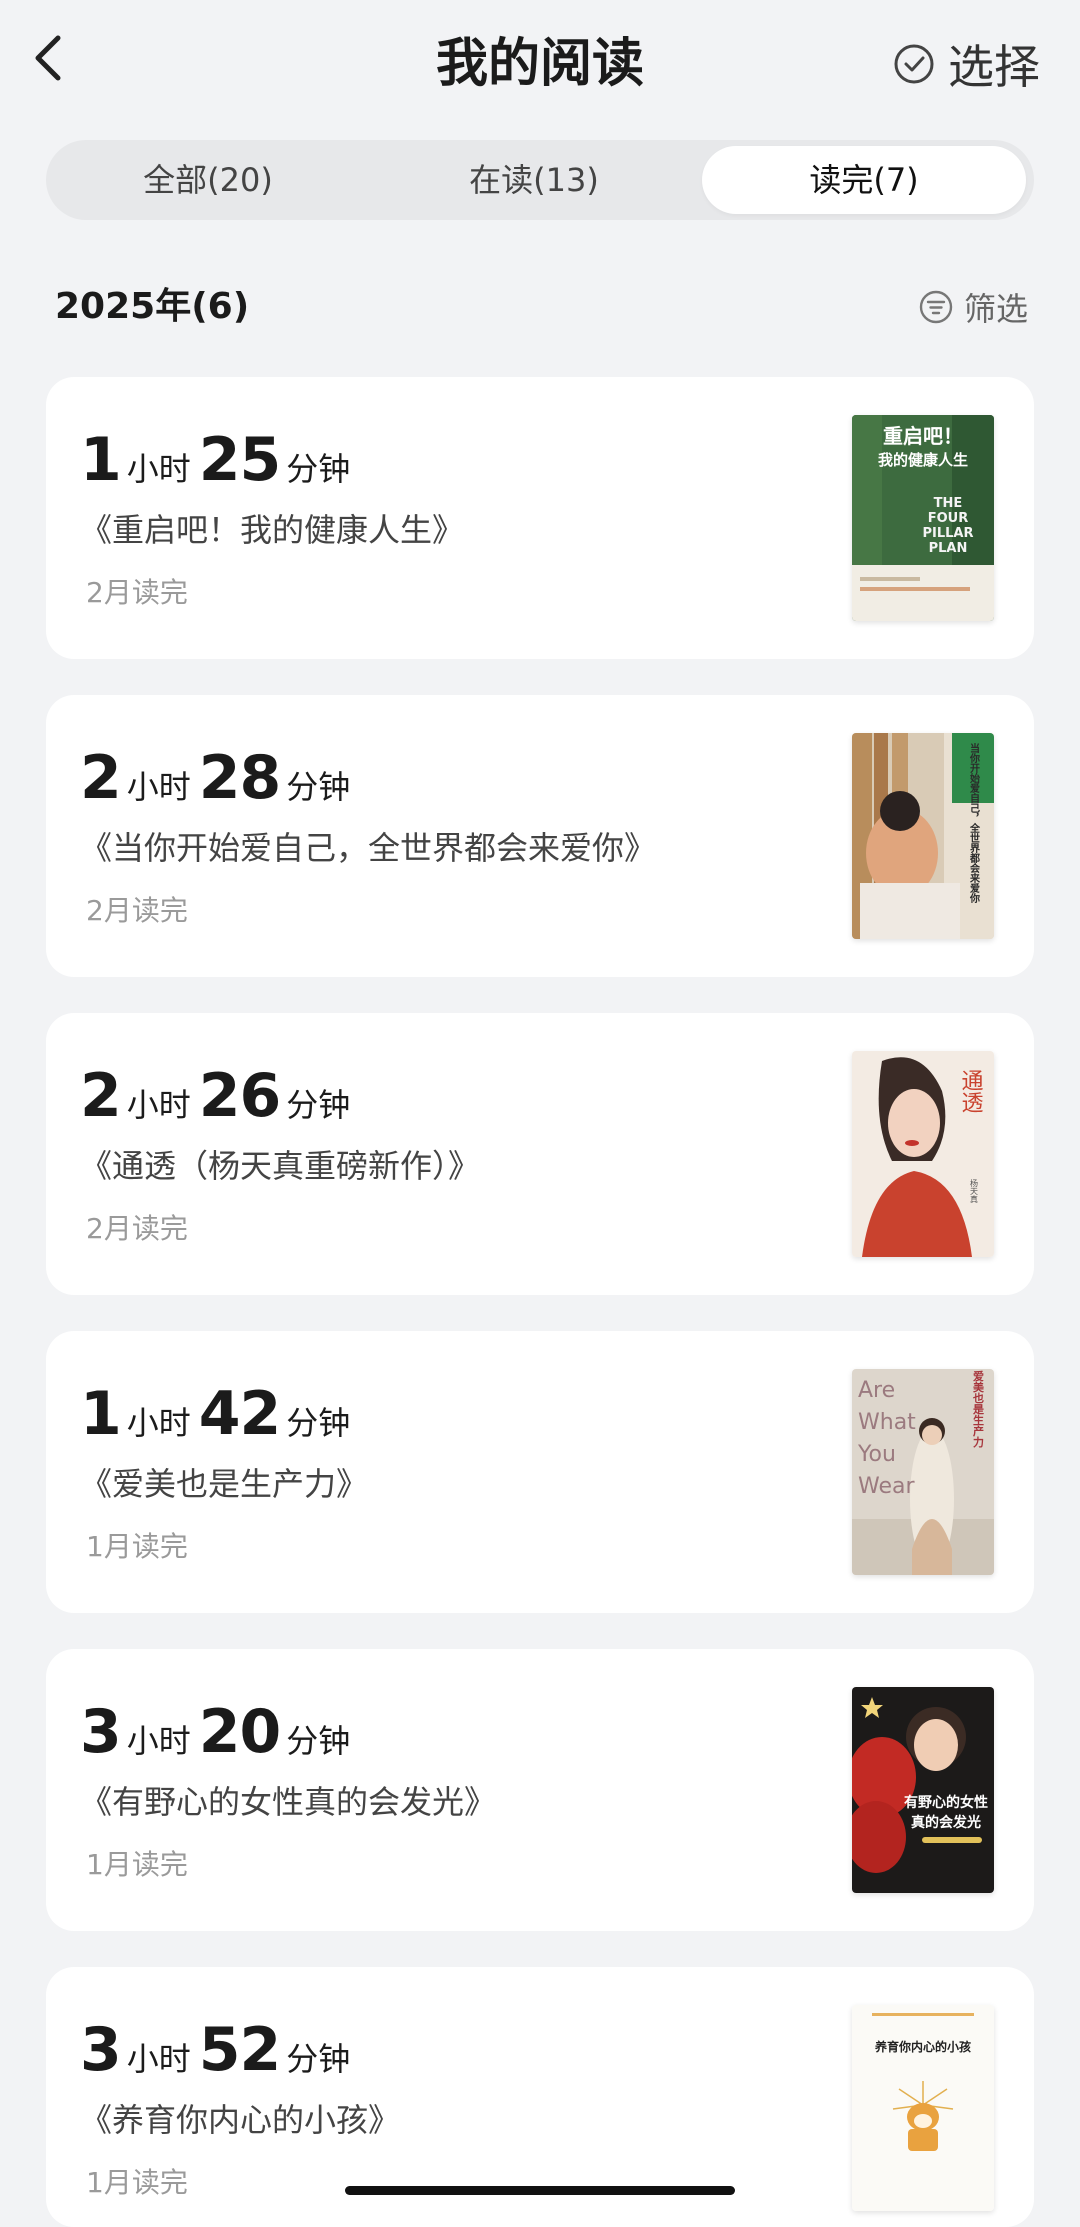 The width and height of the screenshot is (1080, 2227). I want to click on filter-icon, so click(936, 307).